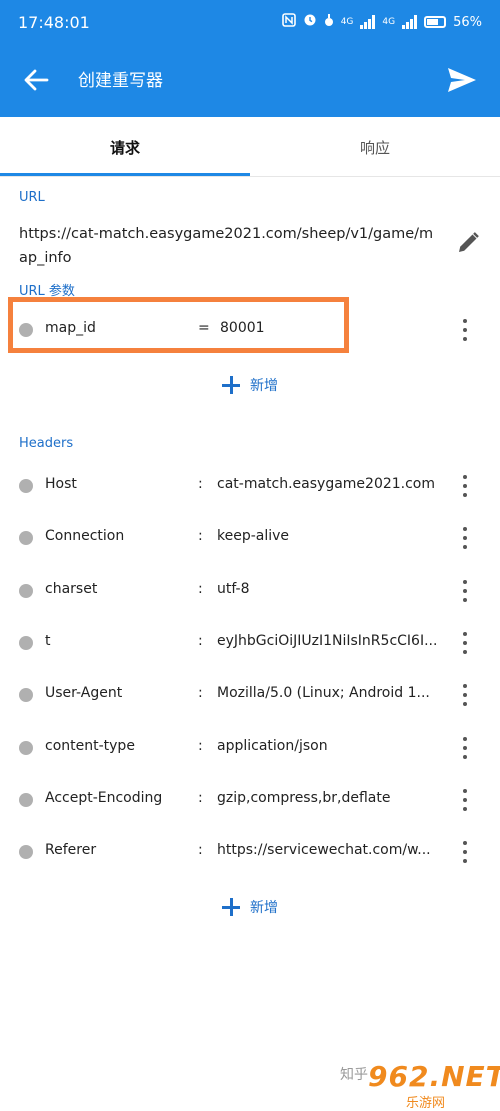 This screenshot has width=500, height=1111. I want to click on tab-request: 请求, so click(125, 147).